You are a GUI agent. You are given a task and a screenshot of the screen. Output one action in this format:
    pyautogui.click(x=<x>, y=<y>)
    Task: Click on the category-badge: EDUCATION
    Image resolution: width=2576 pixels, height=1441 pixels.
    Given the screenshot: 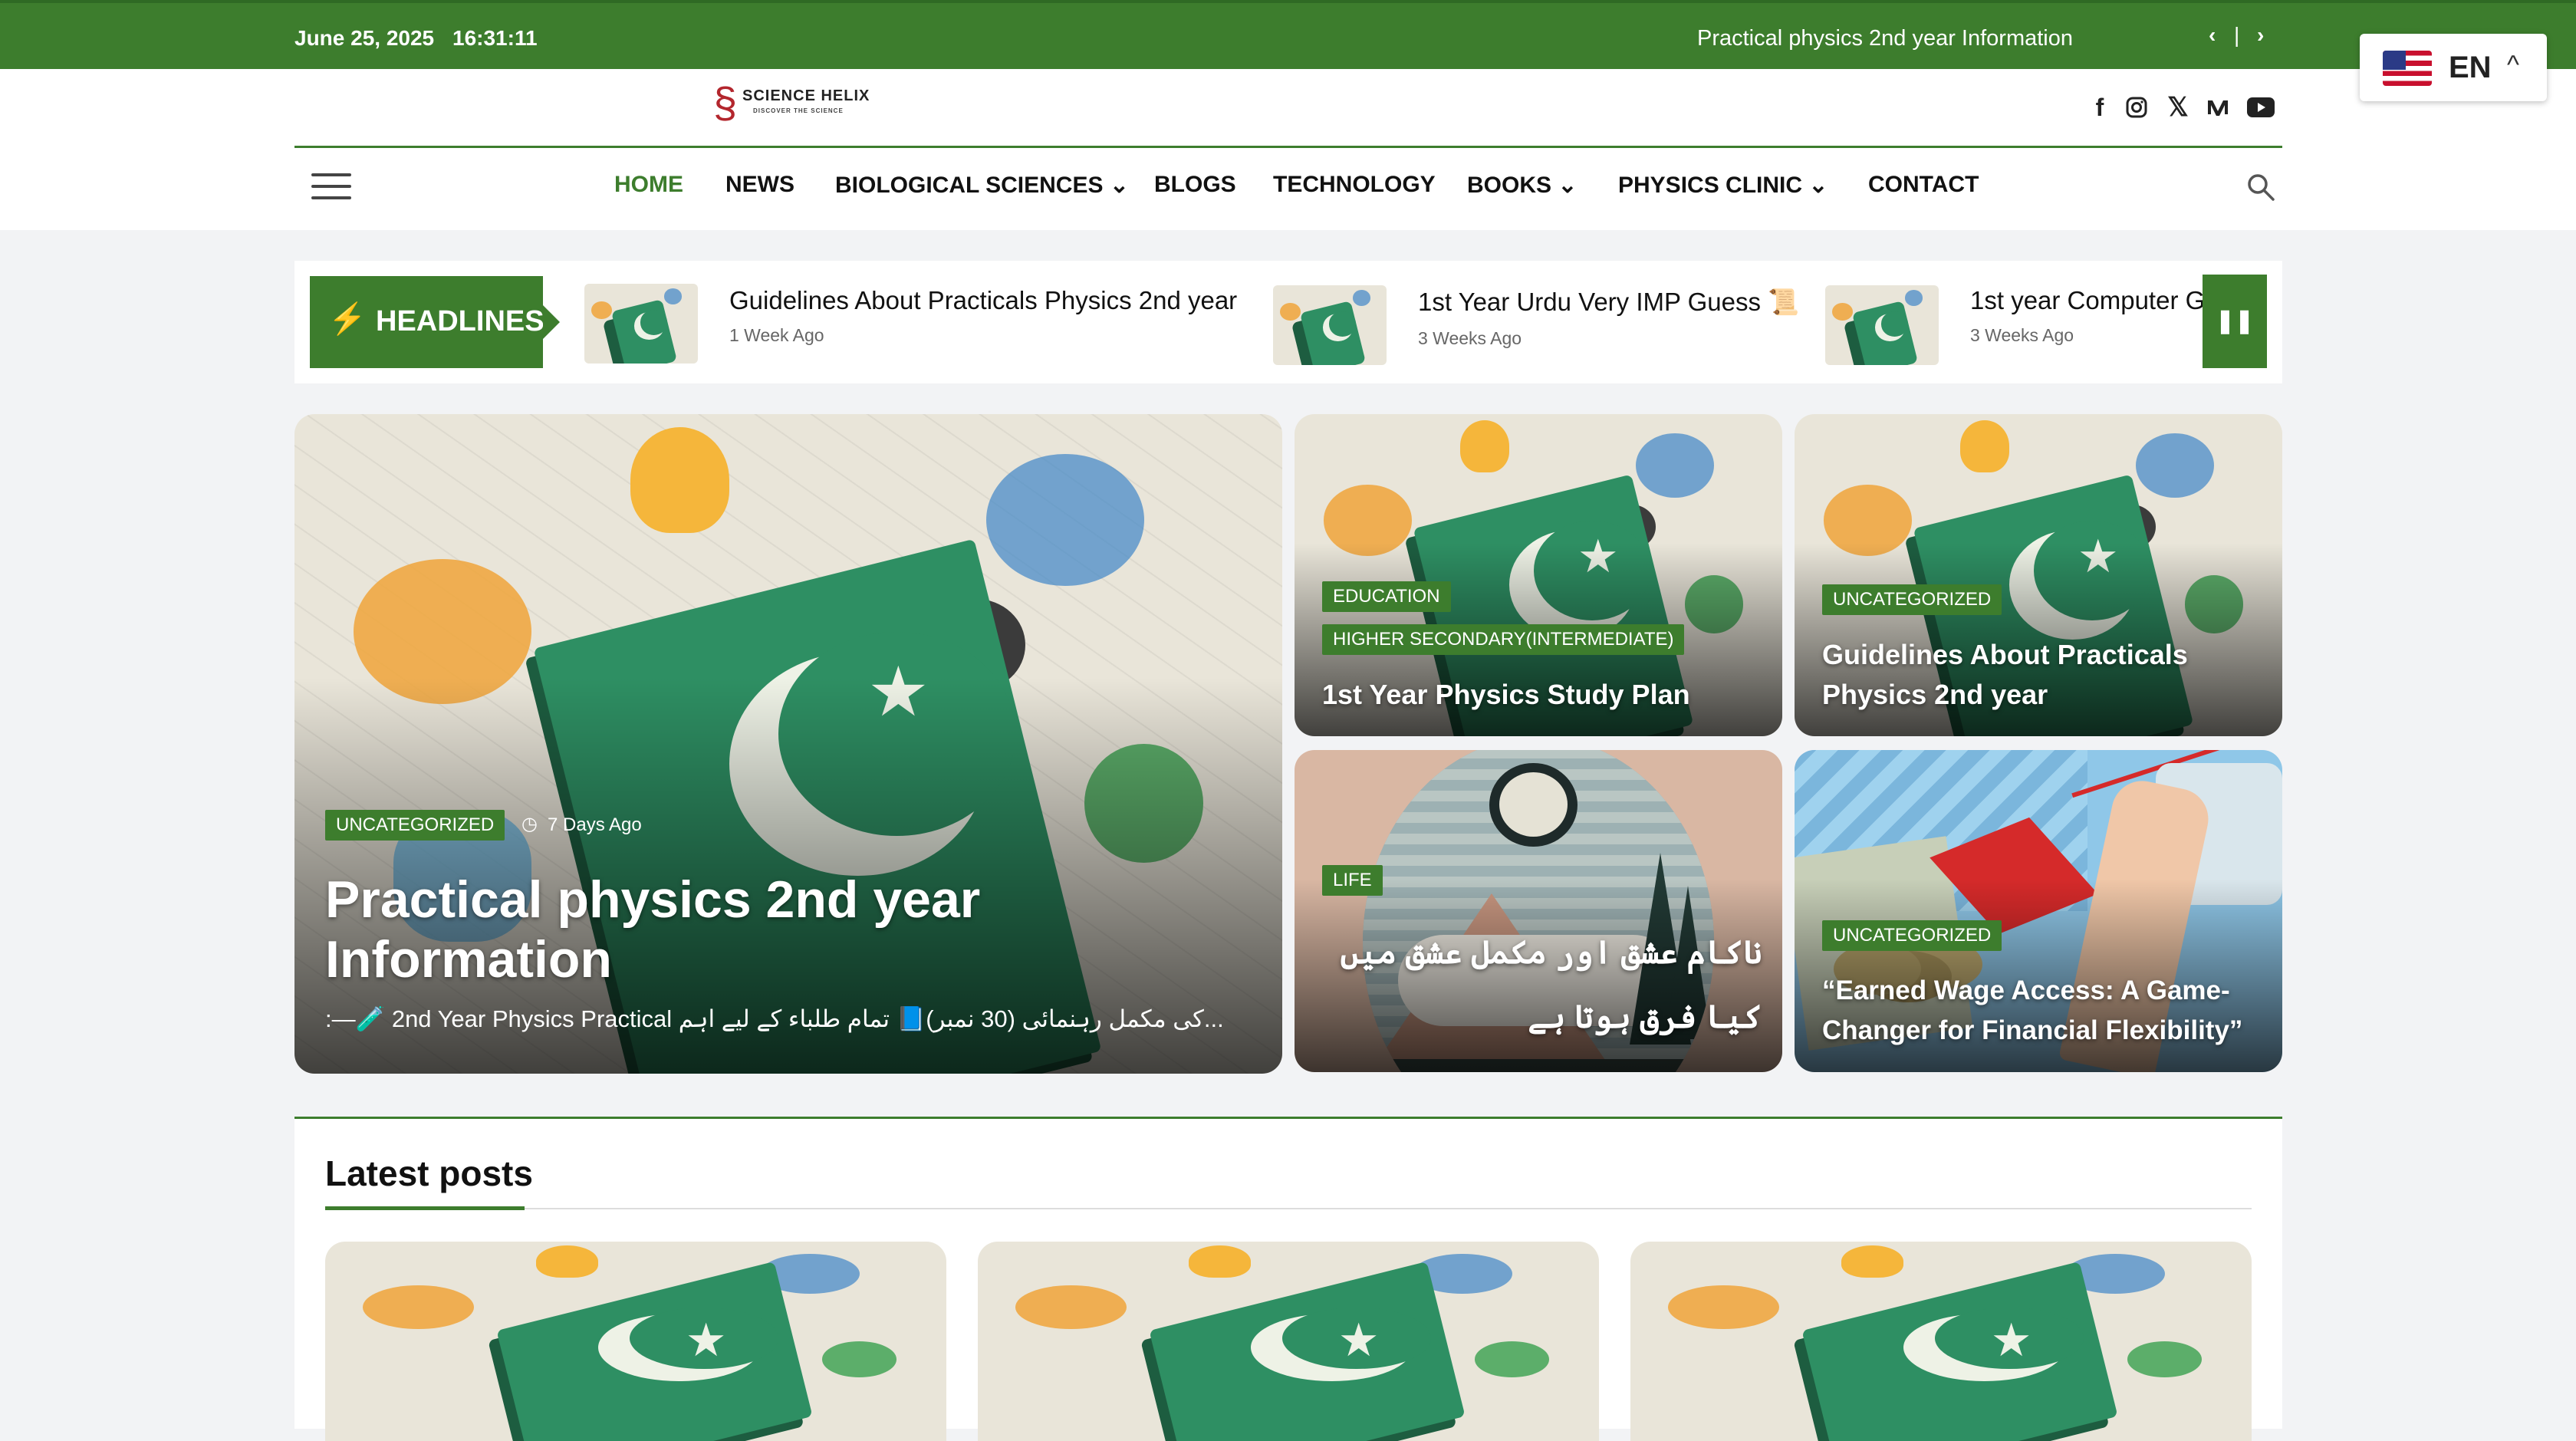 What is the action you would take?
    pyautogui.click(x=1386, y=596)
    